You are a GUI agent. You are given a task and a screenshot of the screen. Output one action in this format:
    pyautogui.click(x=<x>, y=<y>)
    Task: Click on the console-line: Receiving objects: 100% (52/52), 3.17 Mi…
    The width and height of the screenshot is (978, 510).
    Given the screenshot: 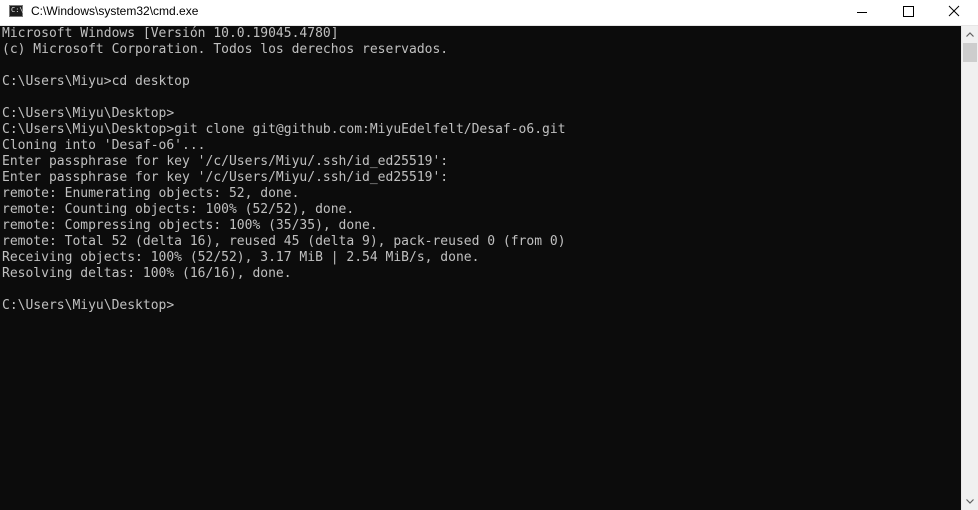 What is the action you would take?
    pyautogui.click(x=241, y=257)
    